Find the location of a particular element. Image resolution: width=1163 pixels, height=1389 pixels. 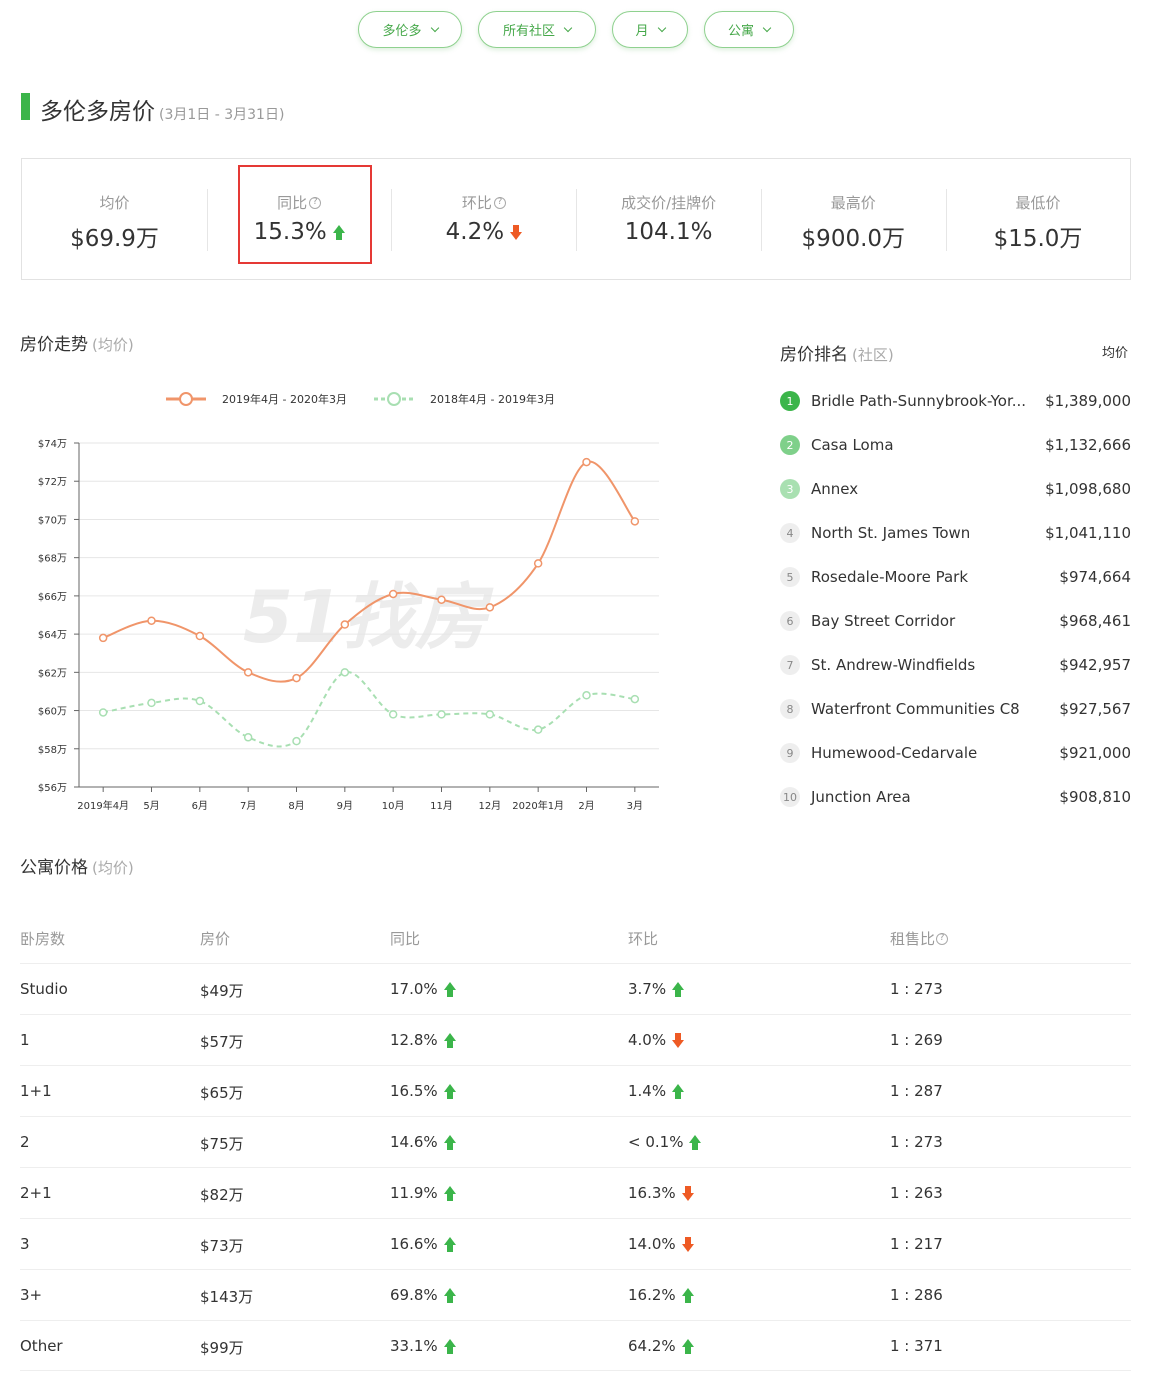

x-tick-label: 8月 is located at coordinates (296, 806).